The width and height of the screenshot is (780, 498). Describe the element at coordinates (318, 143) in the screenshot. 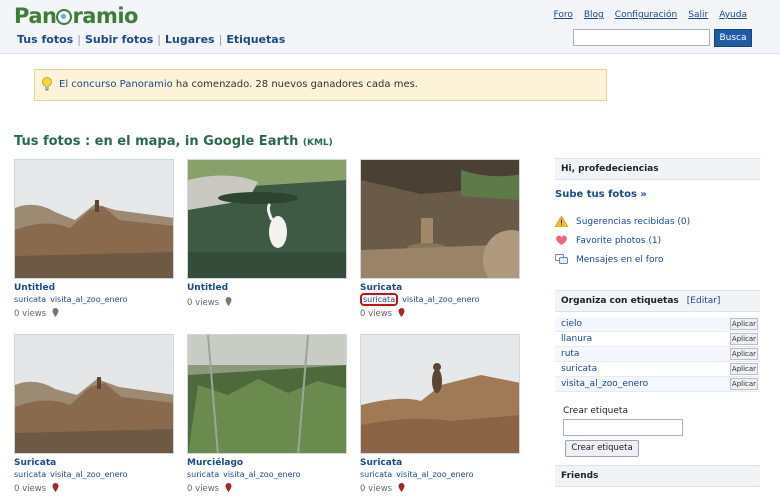

I see `kml-link: (KML)` at that location.